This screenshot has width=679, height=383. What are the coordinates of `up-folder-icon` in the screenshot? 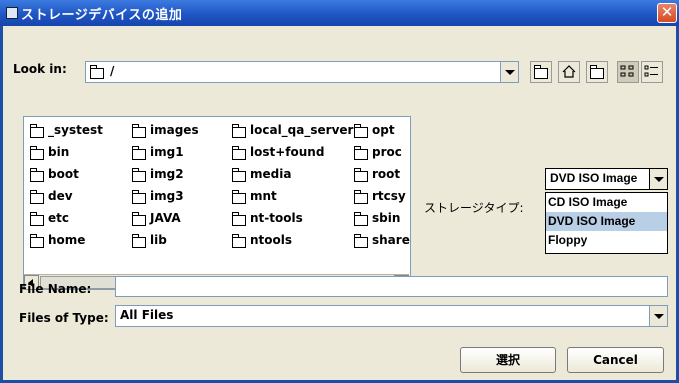 It's located at (541, 72).